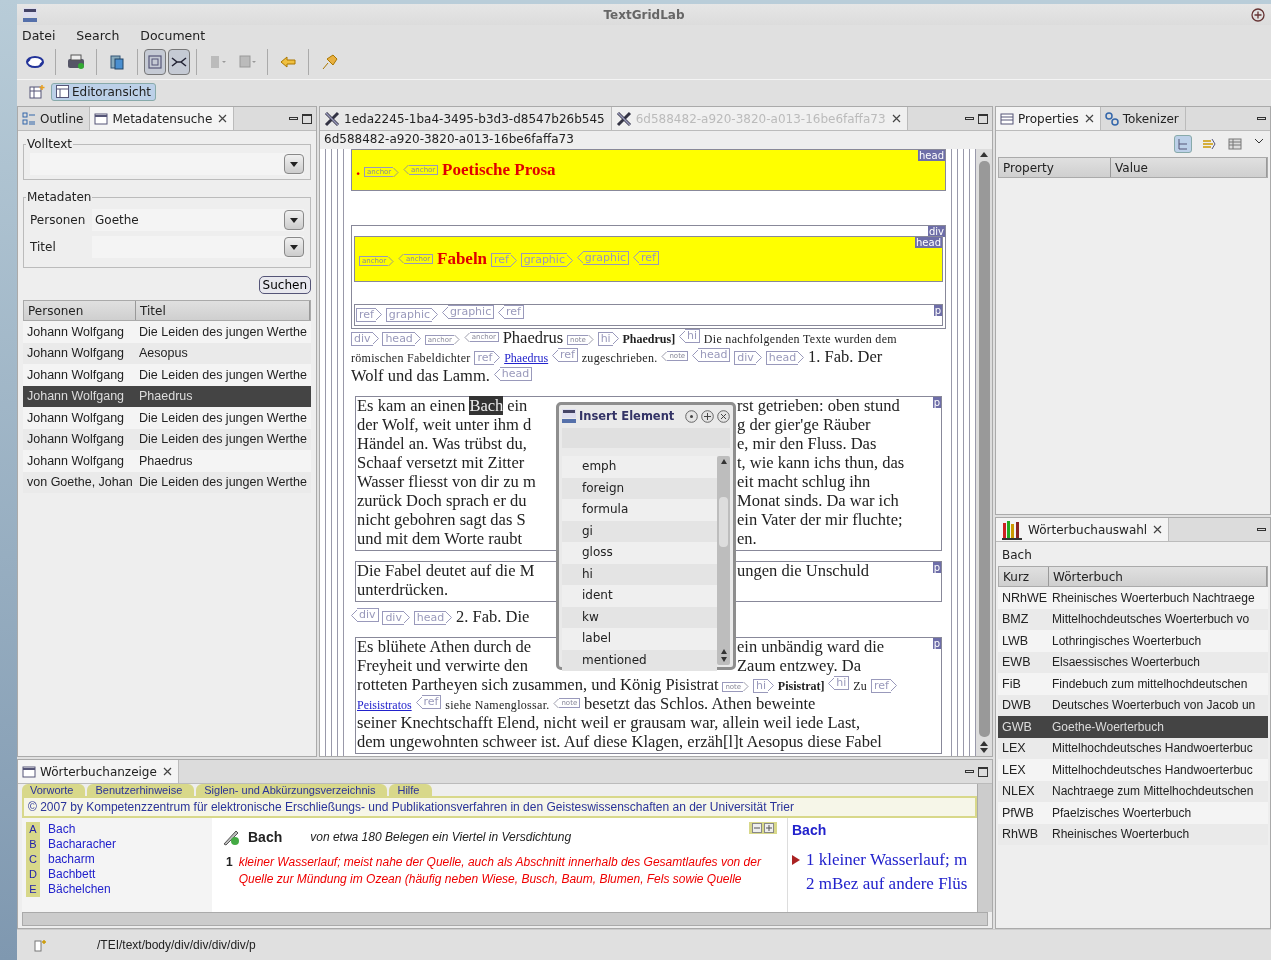 The image size is (1271, 960). I want to click on dictionary-row: FiB Findebuch zum mittelhochdeutschen, so click(1133, 684).